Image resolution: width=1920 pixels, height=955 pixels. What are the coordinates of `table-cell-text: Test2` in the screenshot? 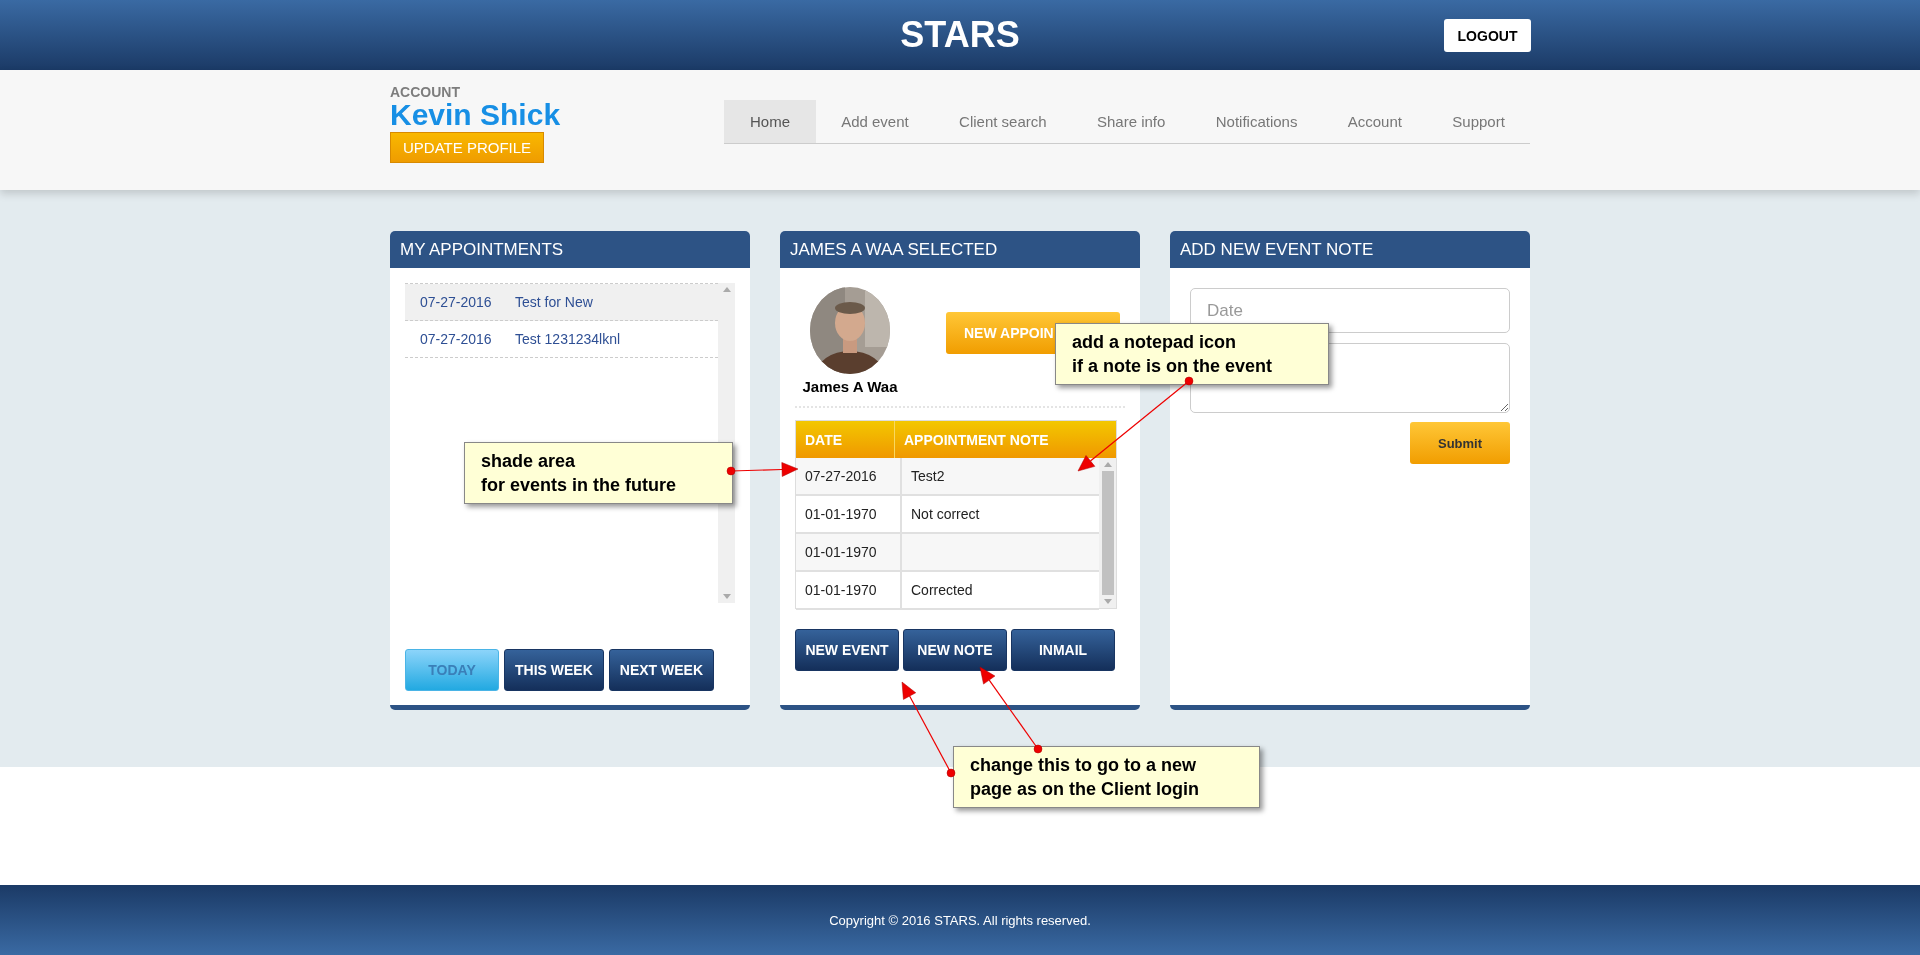 It's located at (927, 476).